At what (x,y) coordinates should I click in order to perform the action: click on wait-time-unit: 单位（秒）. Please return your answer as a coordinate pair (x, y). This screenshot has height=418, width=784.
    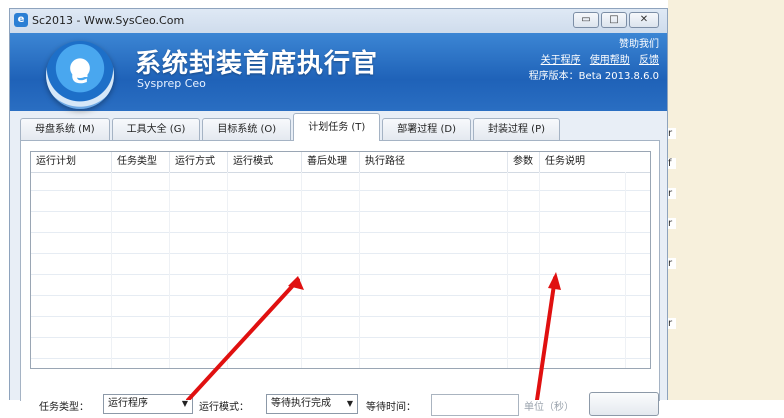
    Looking at the image, I should click on (549, 407).